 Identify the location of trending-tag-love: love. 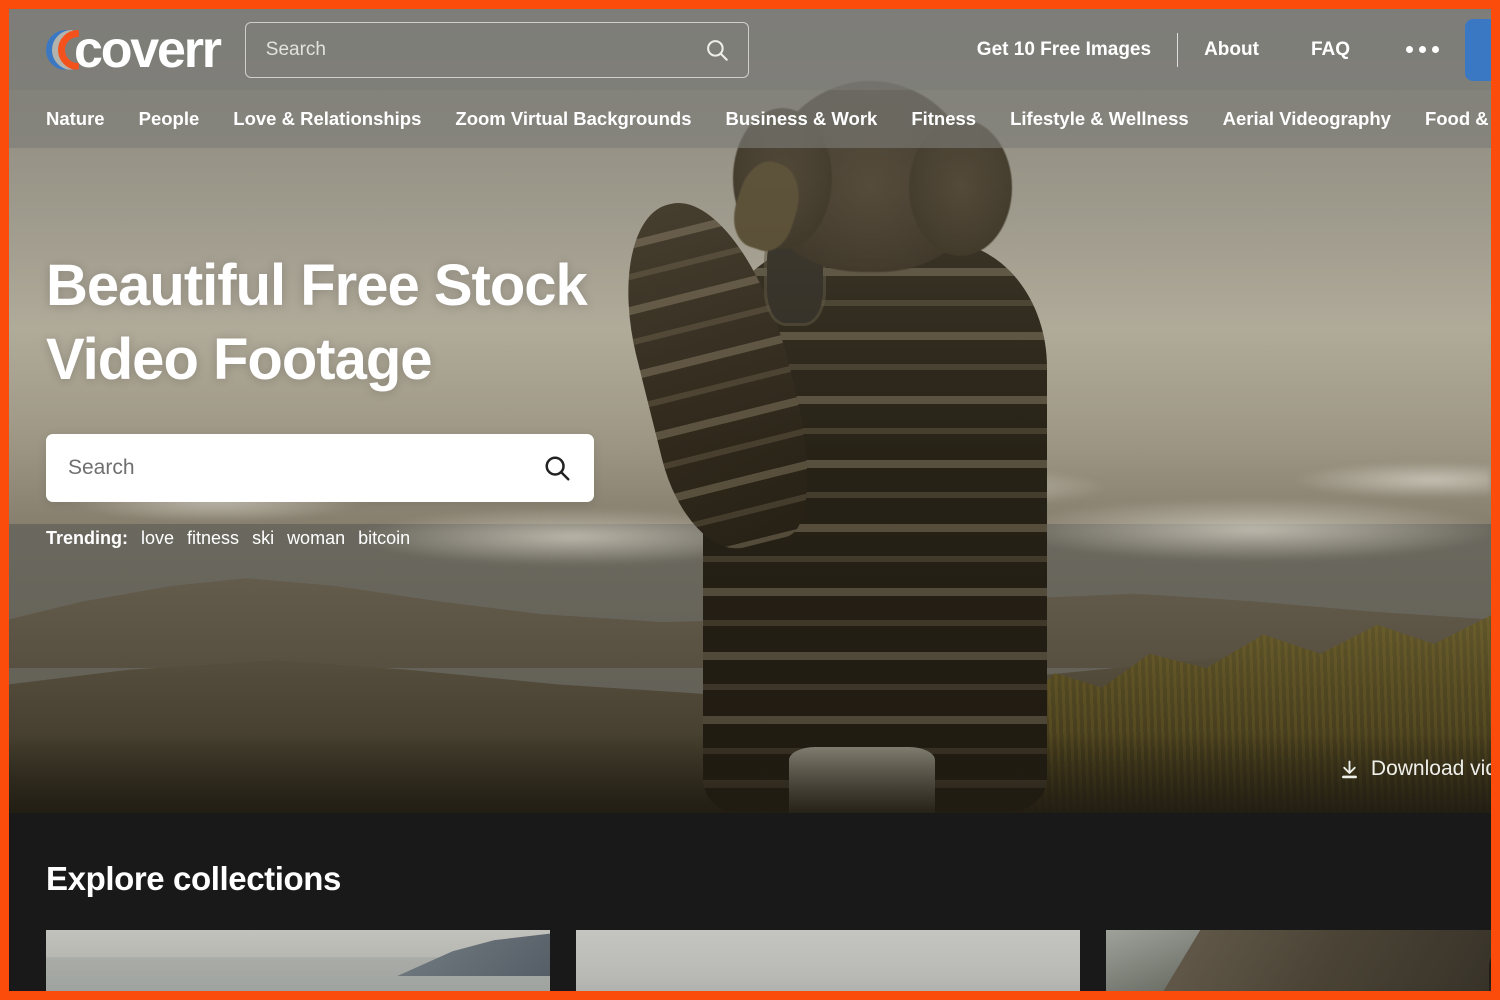
(157, 538).